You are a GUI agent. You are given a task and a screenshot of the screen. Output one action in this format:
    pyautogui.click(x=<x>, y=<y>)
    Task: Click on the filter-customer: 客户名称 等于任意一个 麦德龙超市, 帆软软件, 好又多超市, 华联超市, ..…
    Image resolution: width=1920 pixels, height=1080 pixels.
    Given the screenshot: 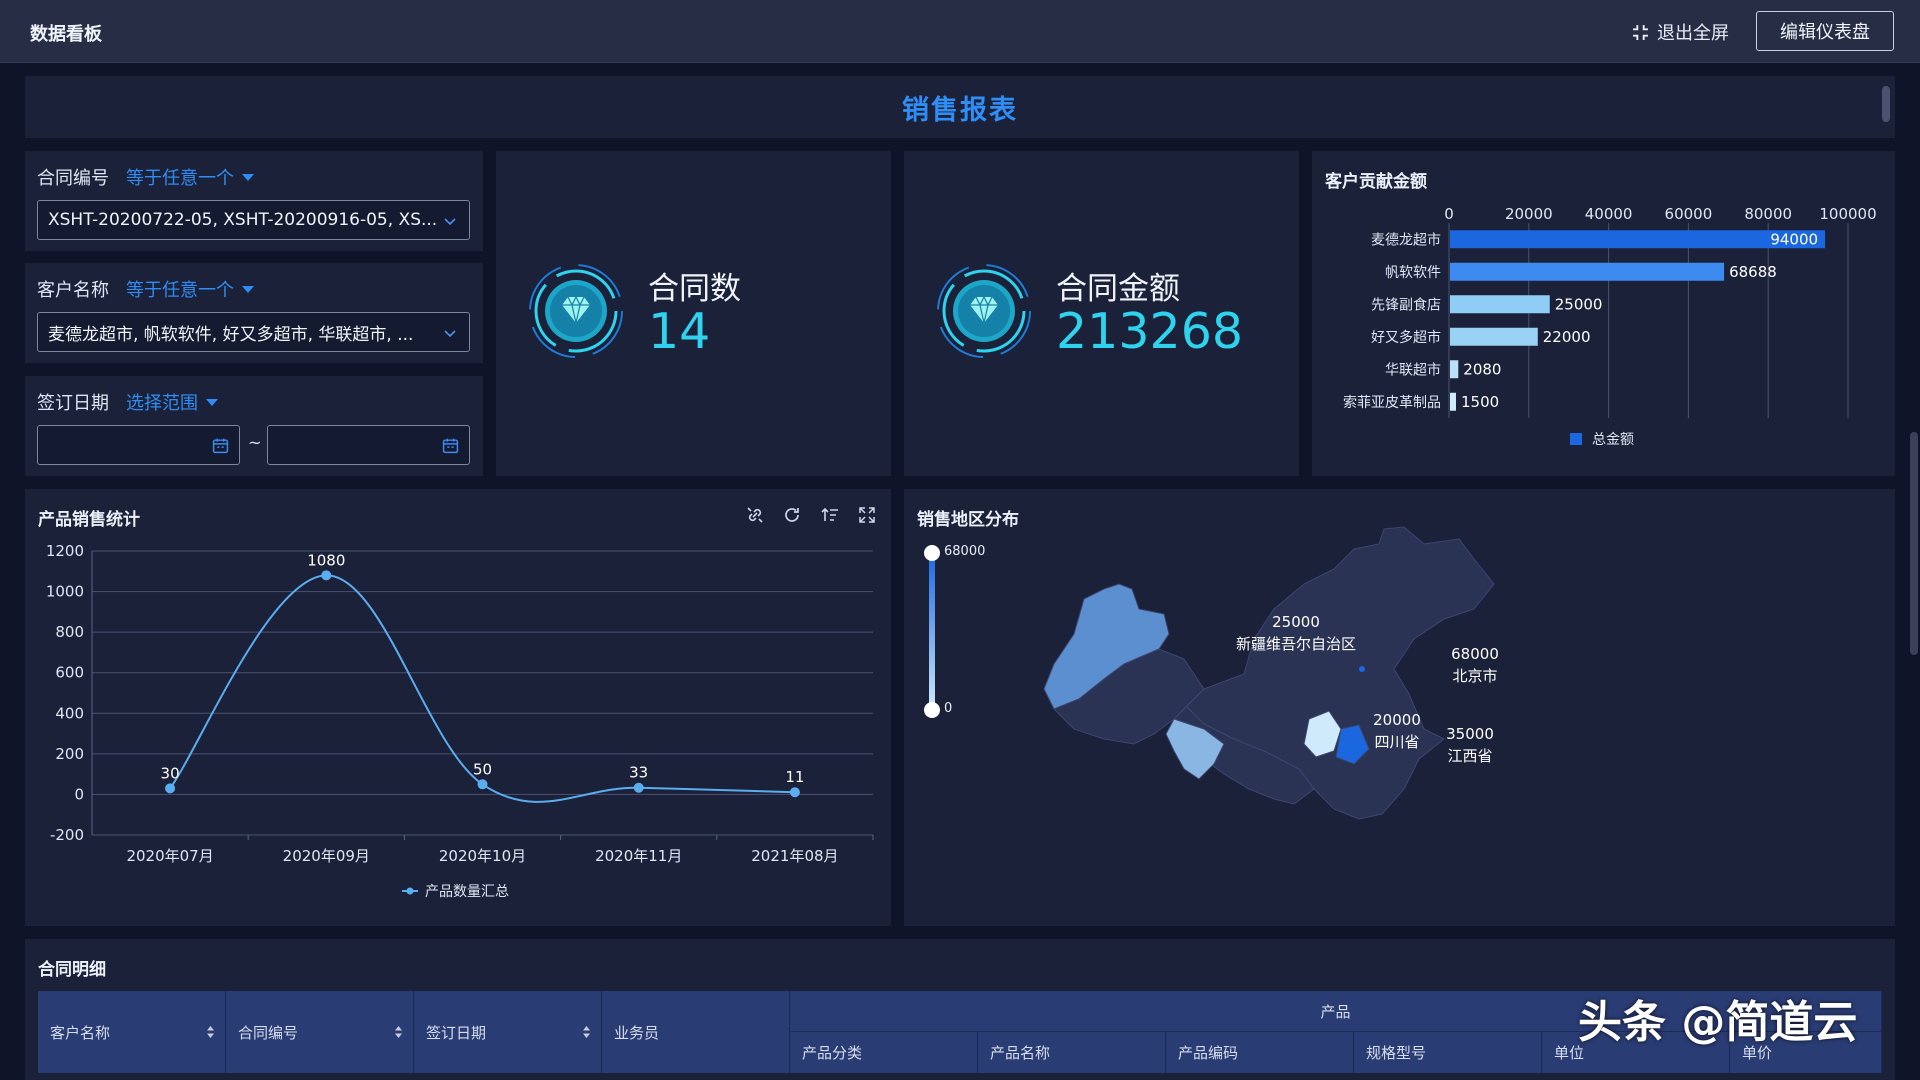 What is the action you would take?
    pyautogui.click(x=254, y=313)
    